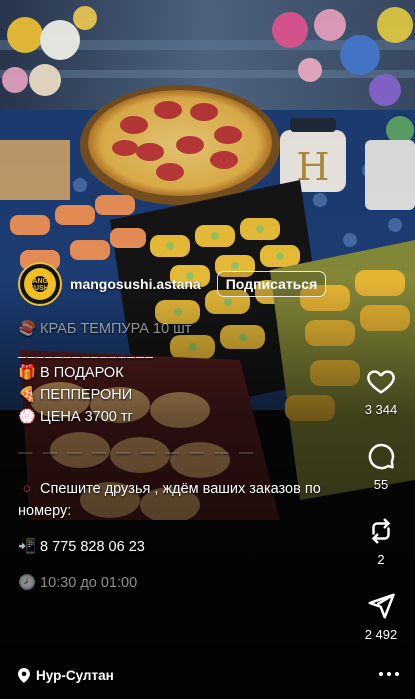 The image size is (415, 699). What do you see at coordinates (27, 329) in the screenshot?
I see `sushi-icon: 🍣` at bounding box center [27, 329].